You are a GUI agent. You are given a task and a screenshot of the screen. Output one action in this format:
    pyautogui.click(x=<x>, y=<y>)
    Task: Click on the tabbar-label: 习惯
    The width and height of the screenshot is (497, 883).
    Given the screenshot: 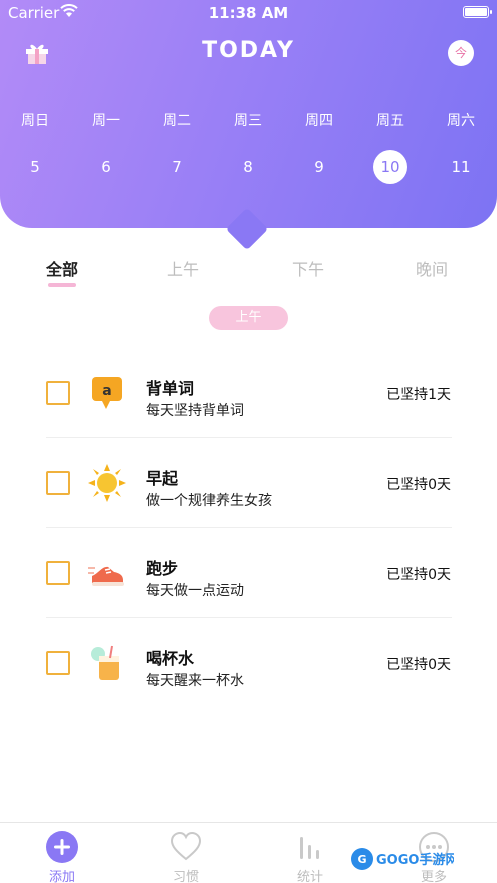 What is the action you would take?
    pyautogui.click(x=185, y=876)
    